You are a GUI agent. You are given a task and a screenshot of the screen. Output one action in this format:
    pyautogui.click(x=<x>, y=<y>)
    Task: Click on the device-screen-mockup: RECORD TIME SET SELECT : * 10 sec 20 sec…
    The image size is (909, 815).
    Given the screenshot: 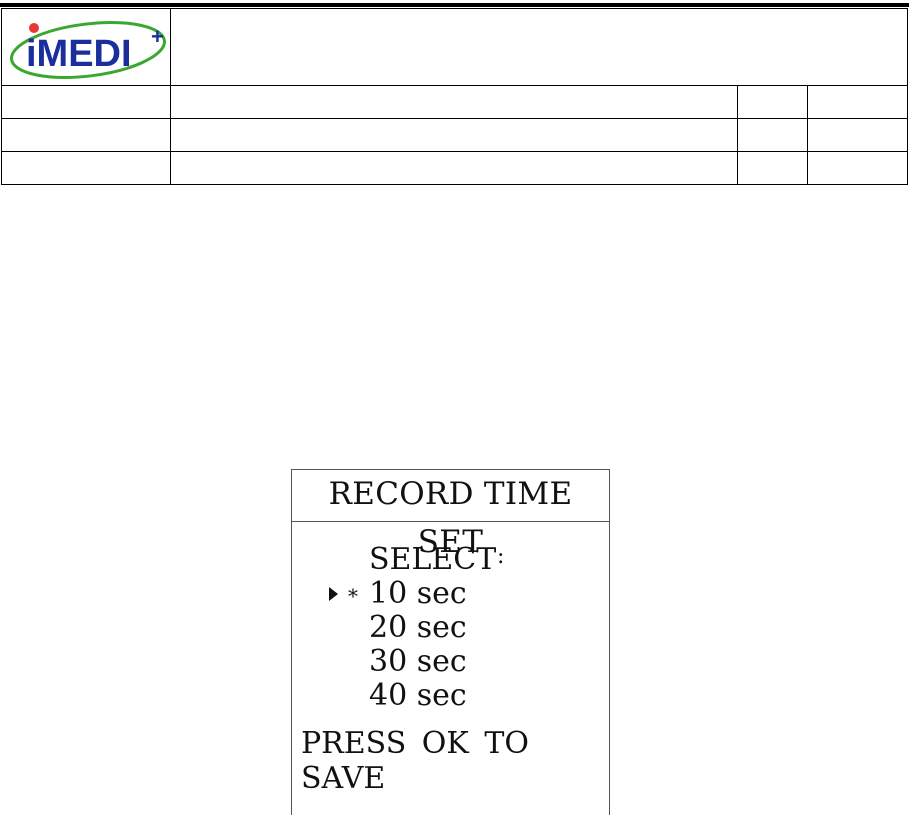 What is the action you would take?
    pyautogui.click(x=450, y=642)
    